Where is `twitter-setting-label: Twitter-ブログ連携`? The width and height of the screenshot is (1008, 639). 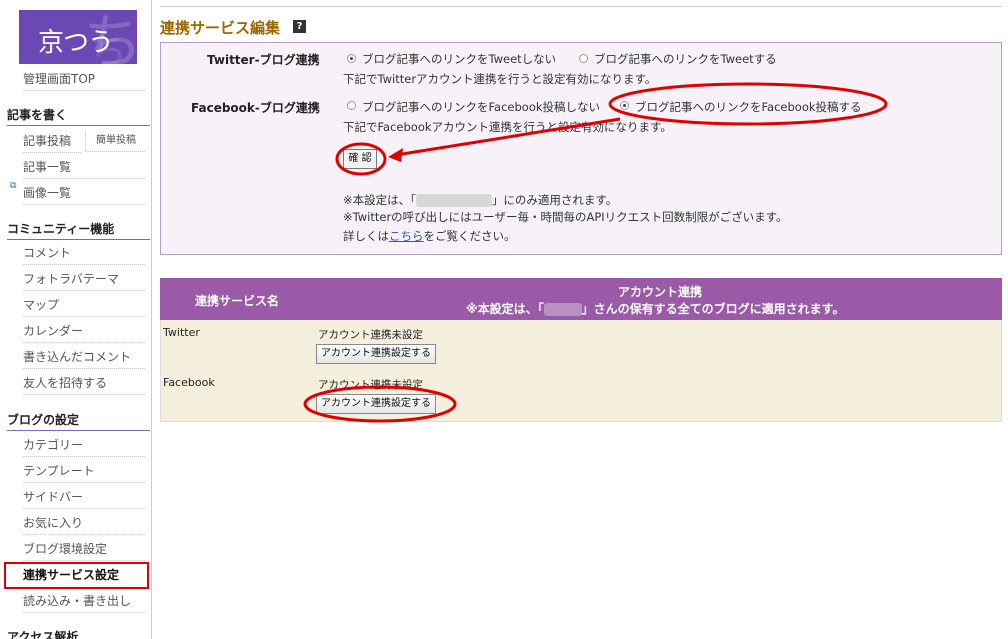 twitter-setting-label: Twitter-ブログ連携 is located at coordinates (263, 60).